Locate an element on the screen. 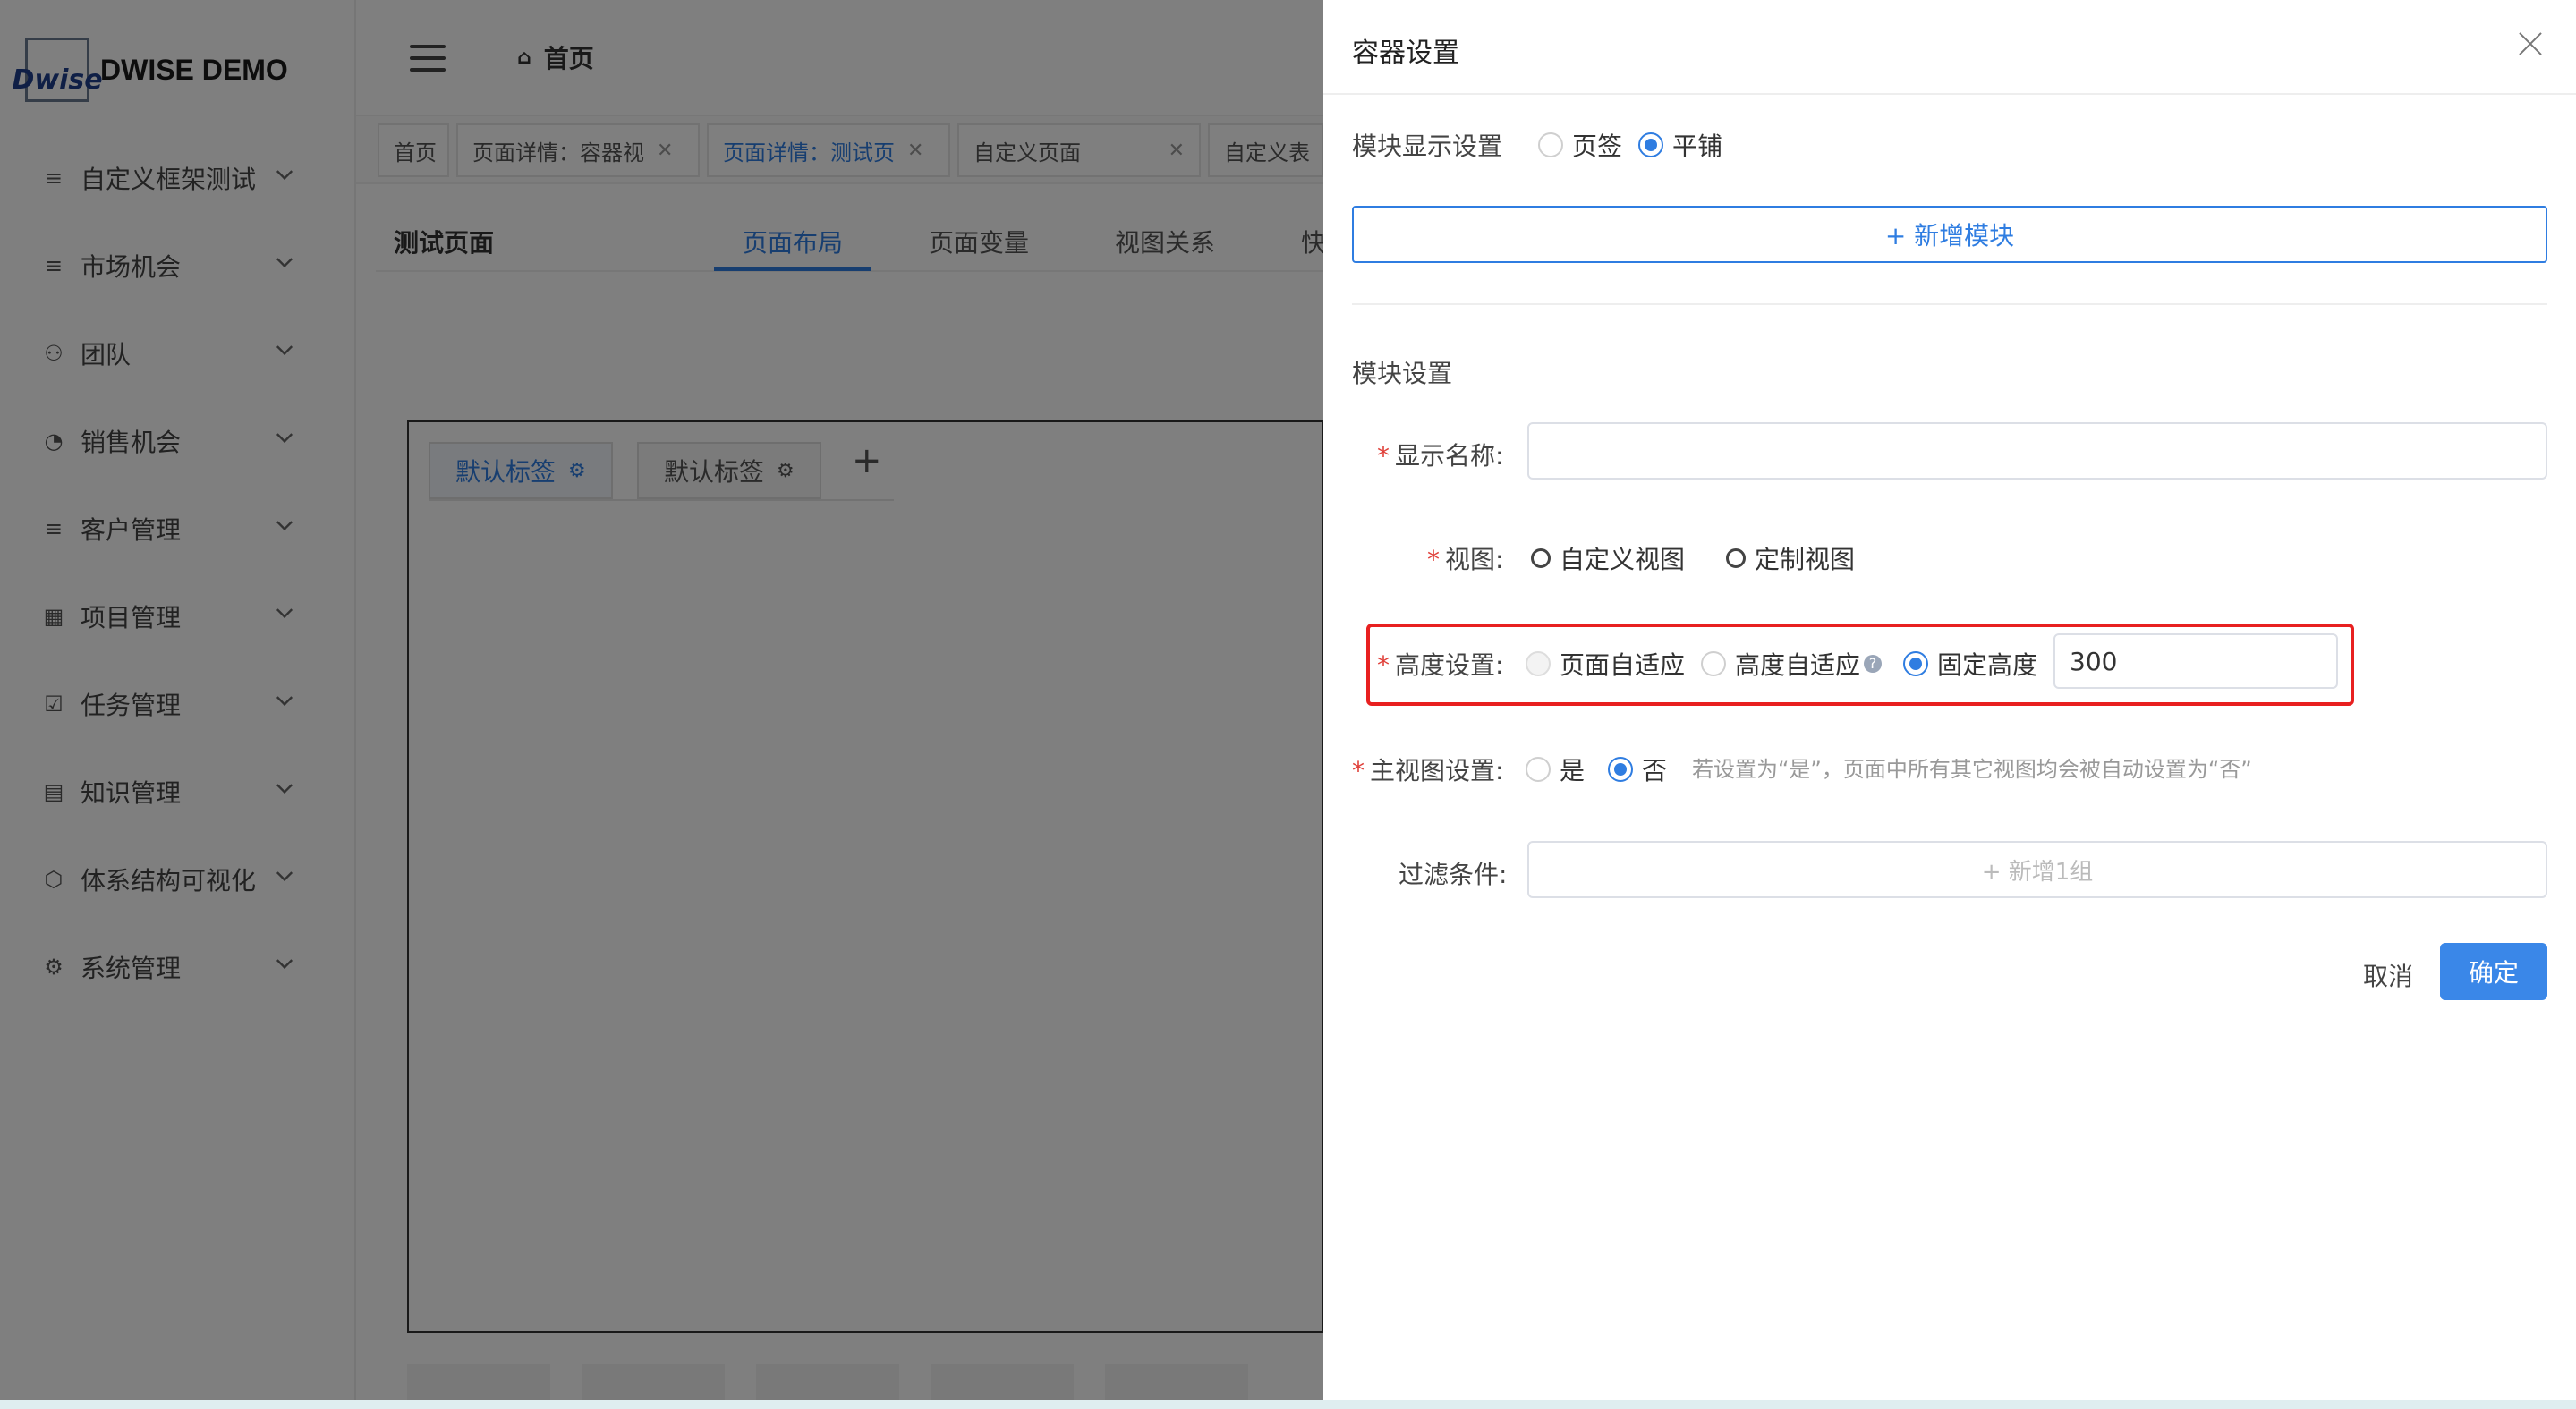  drawer-header-divider is located at coordinates (1949, 94).